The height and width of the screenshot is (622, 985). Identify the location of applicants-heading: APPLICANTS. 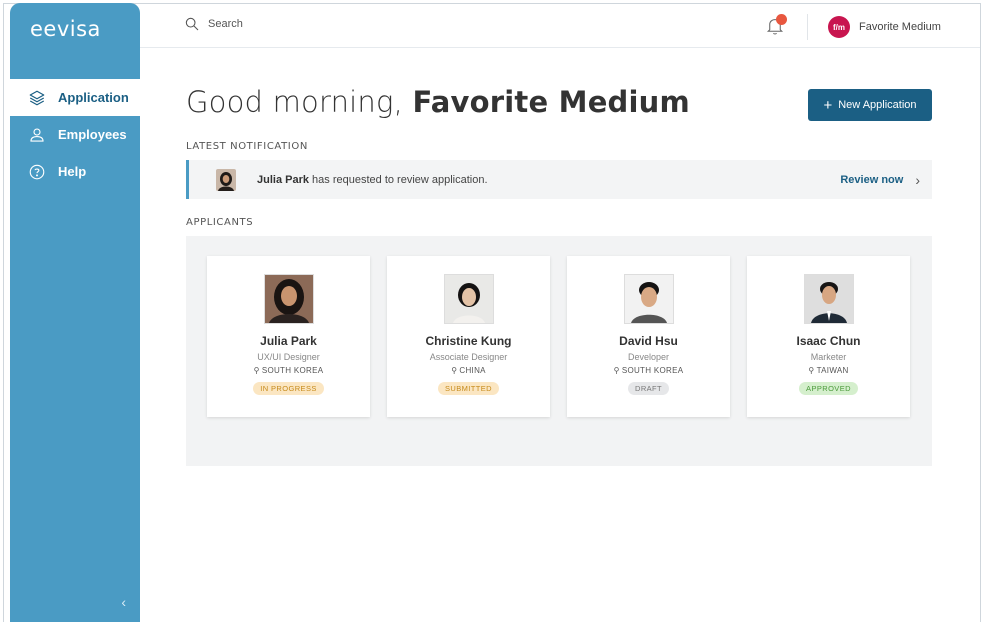
(220, 222).